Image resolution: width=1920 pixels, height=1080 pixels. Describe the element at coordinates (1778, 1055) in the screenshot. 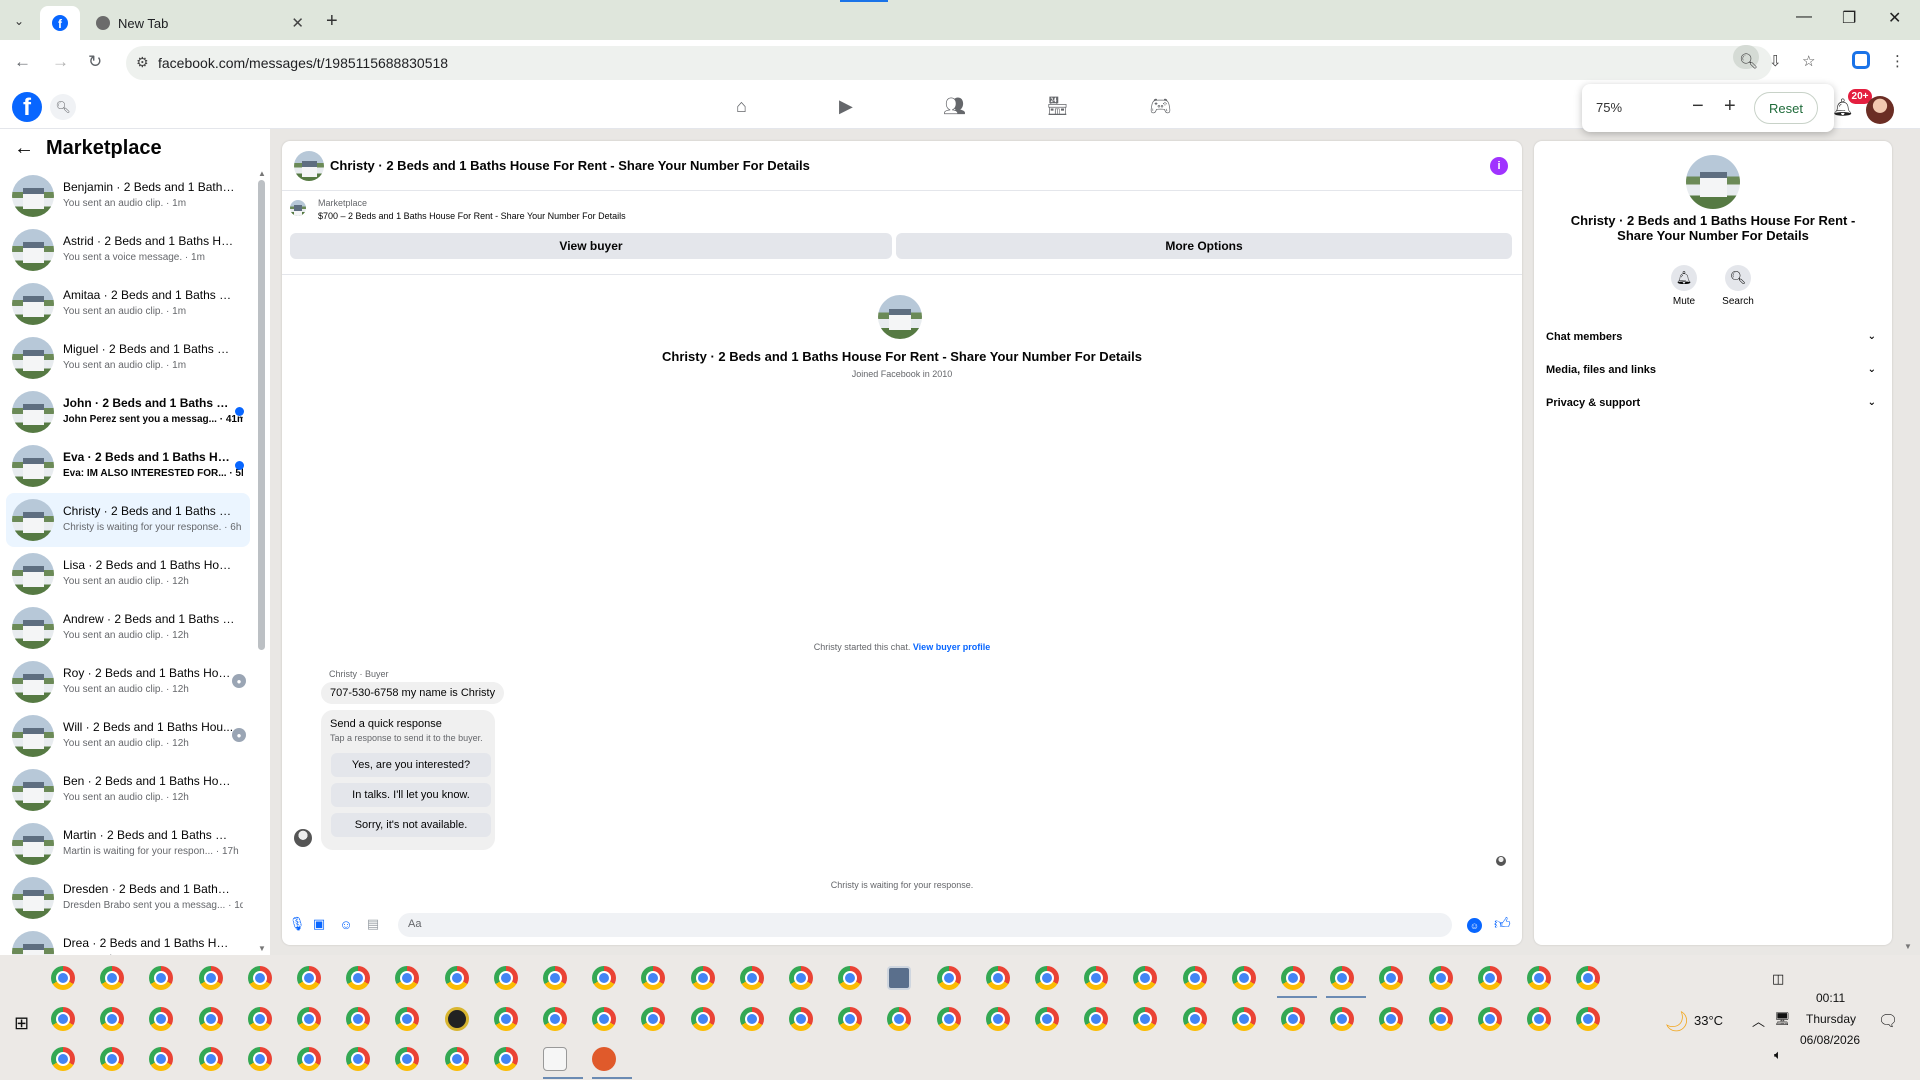

I see `volume-icon: 🔈︎` at that location.